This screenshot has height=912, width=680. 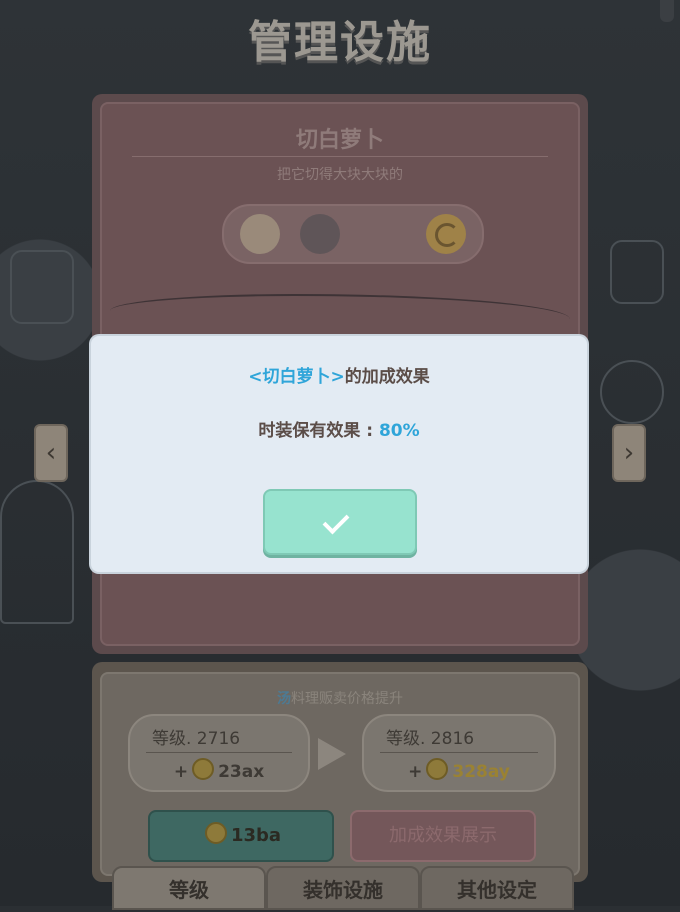 What do you see at coordinates (430, 739) in the screenshot?
I see `next-level: 等级. 2816` at bounding box center [430, 739].